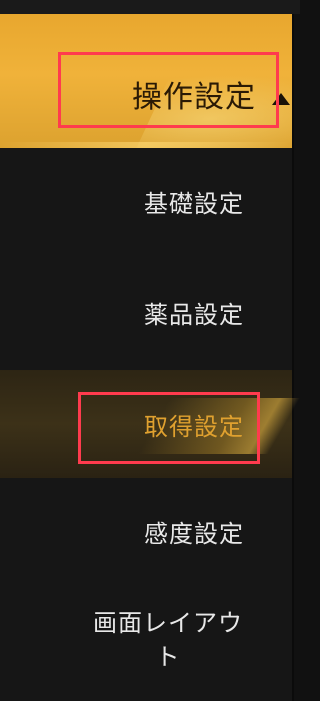 The width and height of the screenshot is (320, 701). I want to click on menu-item-label-line2: ト, so click(168, 657).